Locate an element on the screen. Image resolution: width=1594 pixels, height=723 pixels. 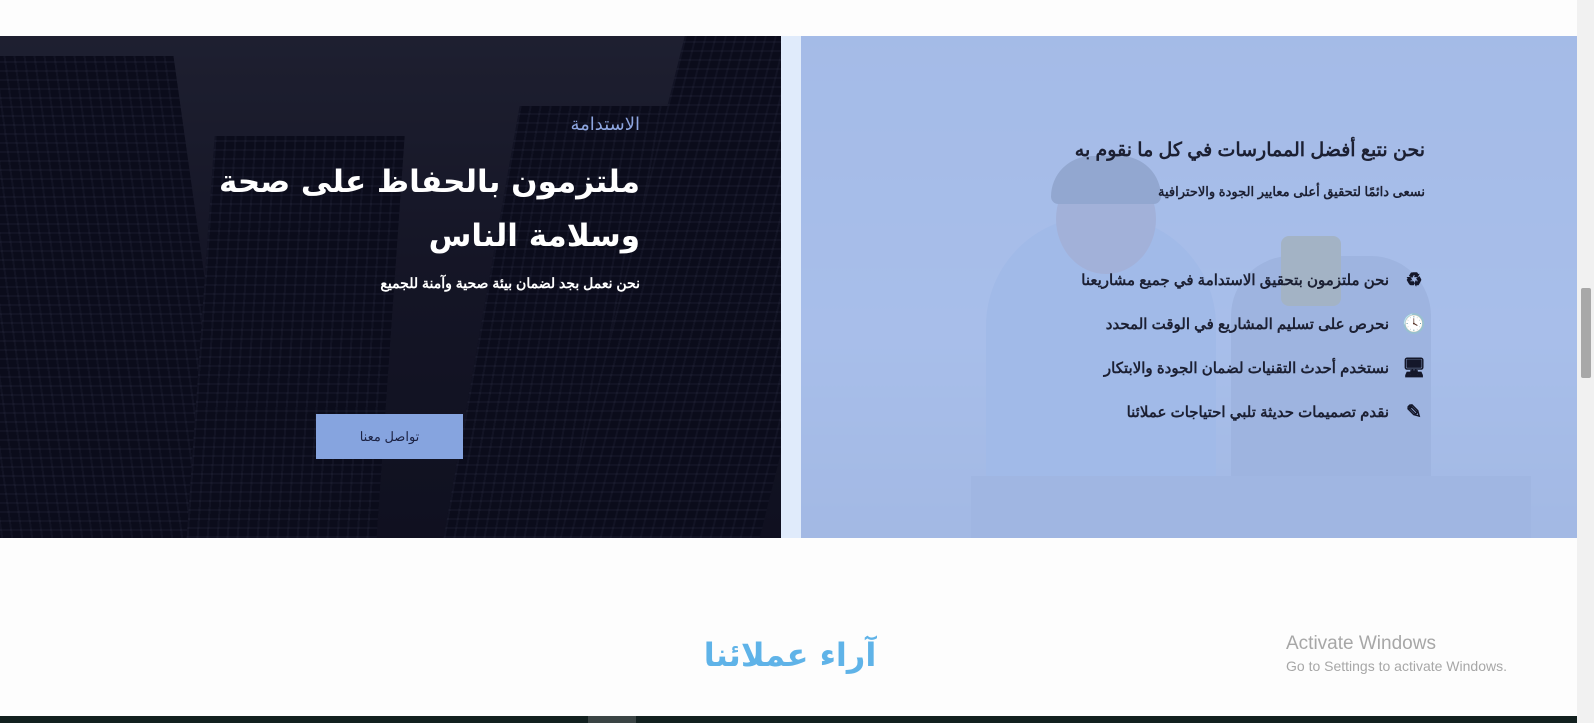
clock-icon: 🕓 is located at coordinates (1414, 324).